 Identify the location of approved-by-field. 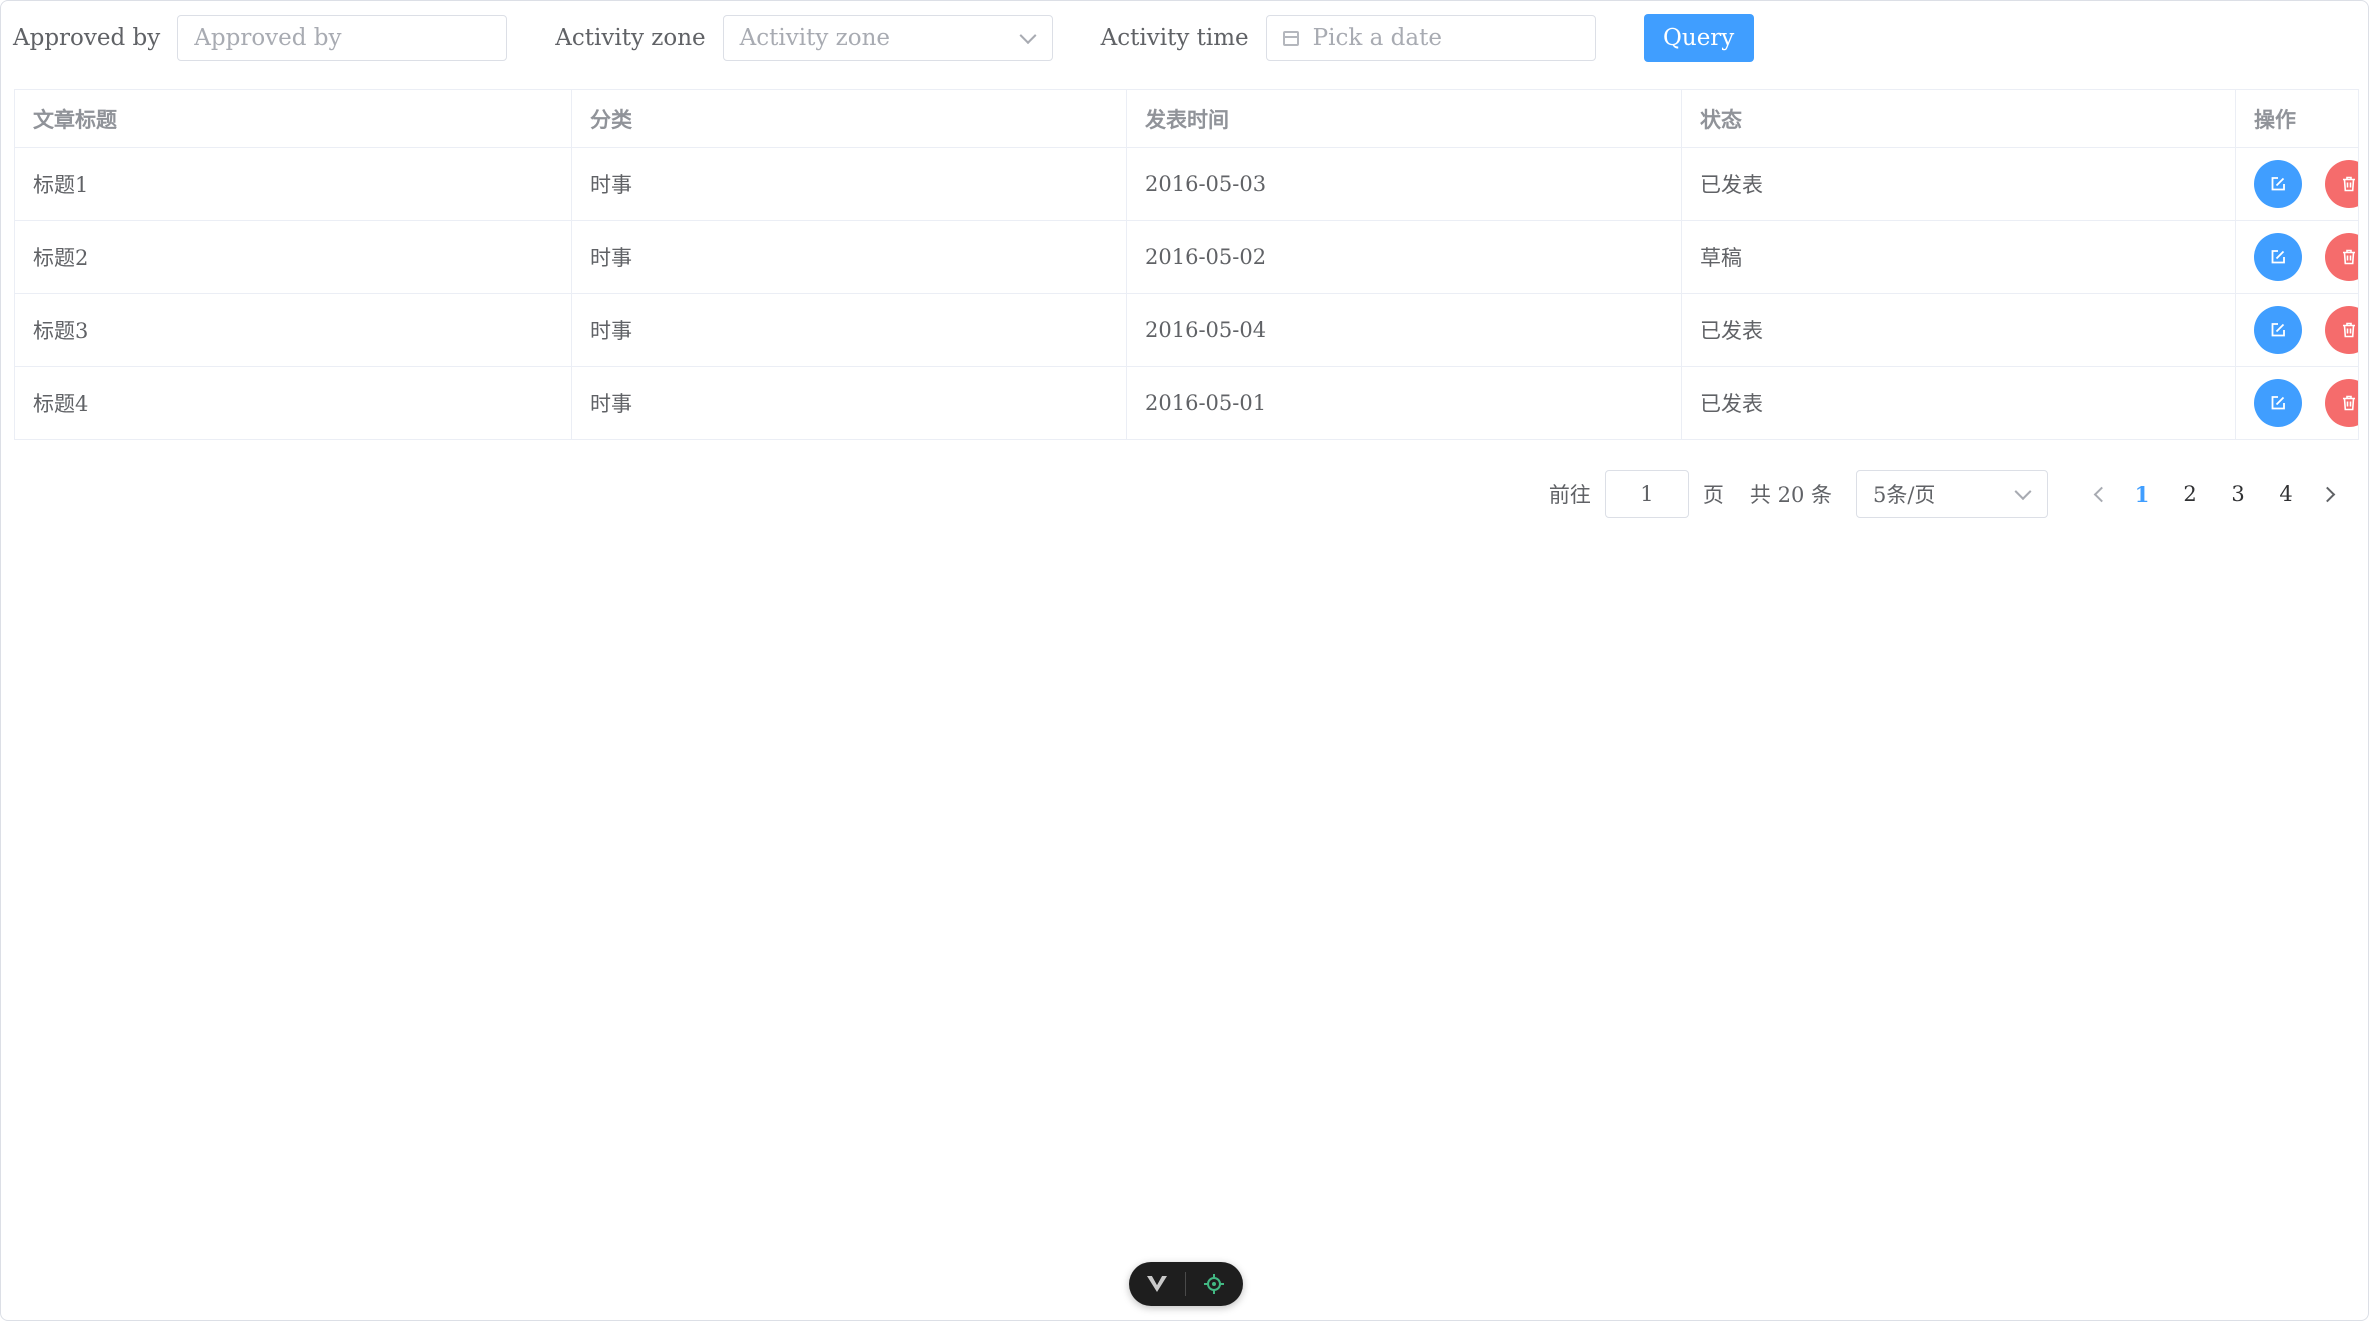
(342, 38).